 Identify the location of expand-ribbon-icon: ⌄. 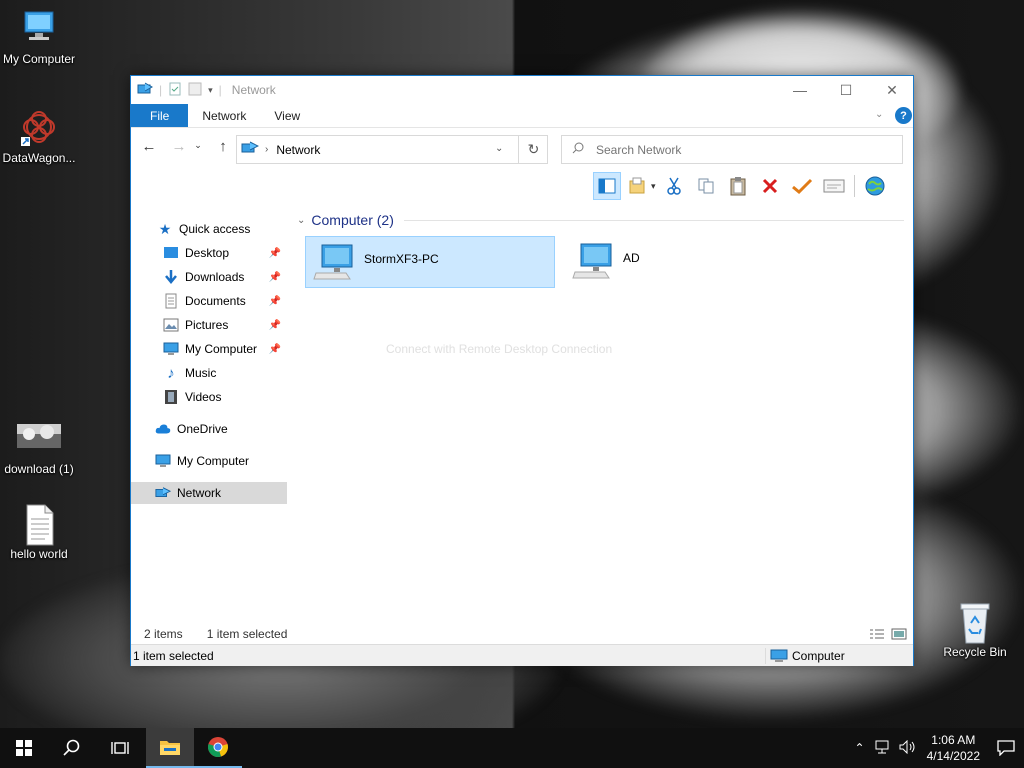
(879, 114).